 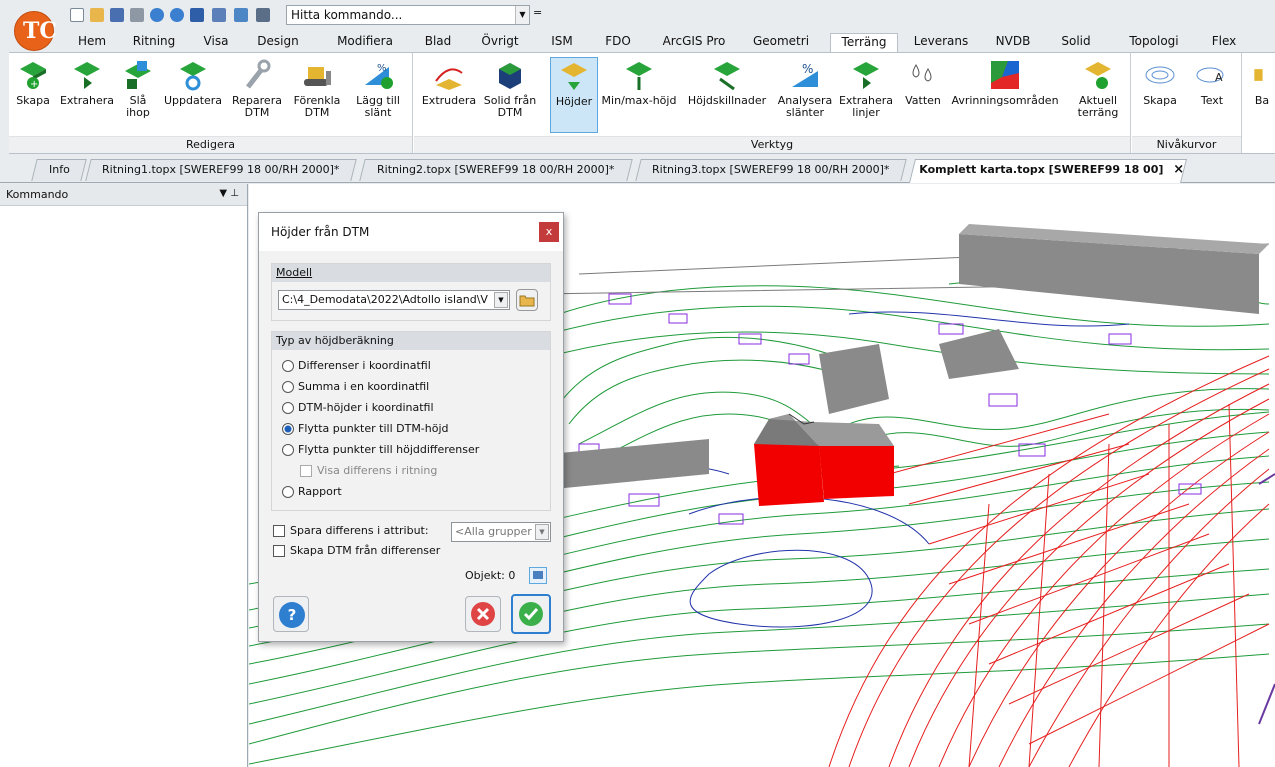 What do you see at coordinates (510, 95) in the screenshot?
I see `solid-fran-dtm-button: Solid från DTM` at bounding box center [510, 95].